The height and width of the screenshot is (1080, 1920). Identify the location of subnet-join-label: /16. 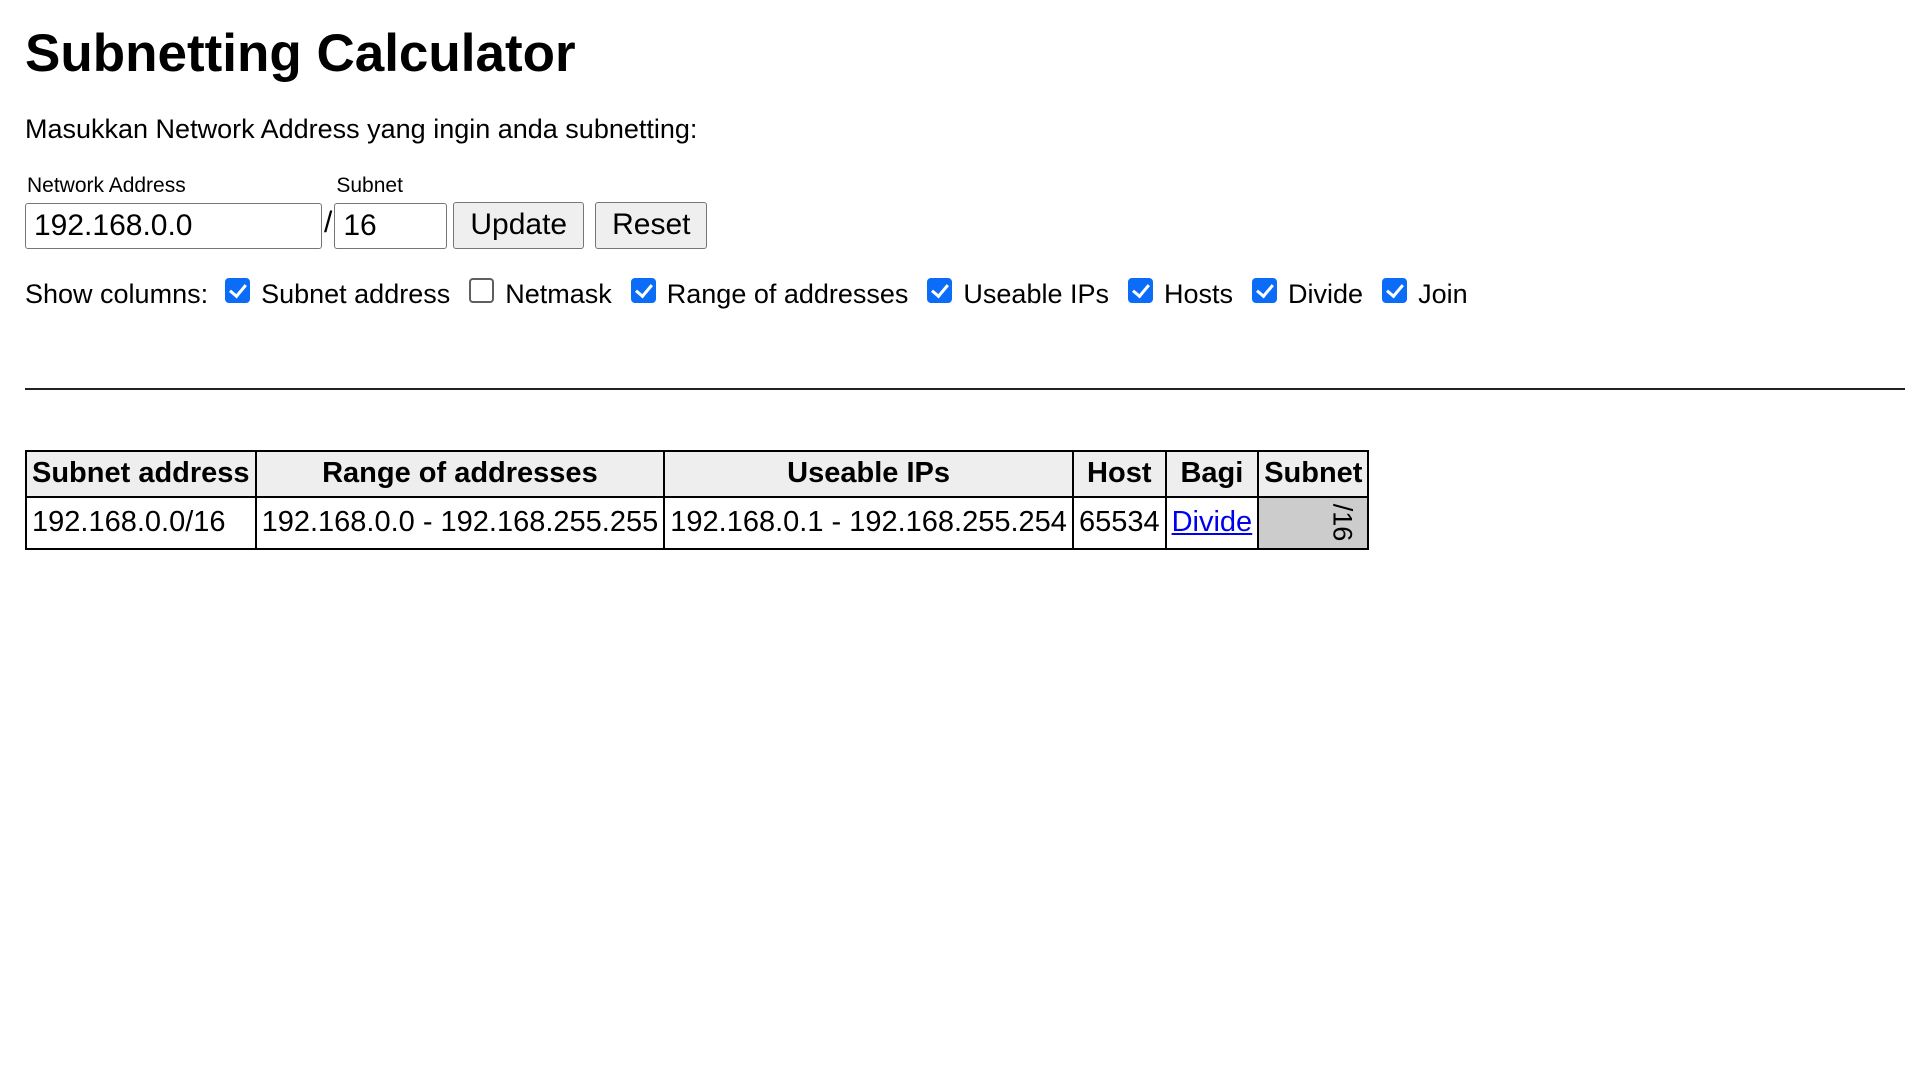
(1342, 522).